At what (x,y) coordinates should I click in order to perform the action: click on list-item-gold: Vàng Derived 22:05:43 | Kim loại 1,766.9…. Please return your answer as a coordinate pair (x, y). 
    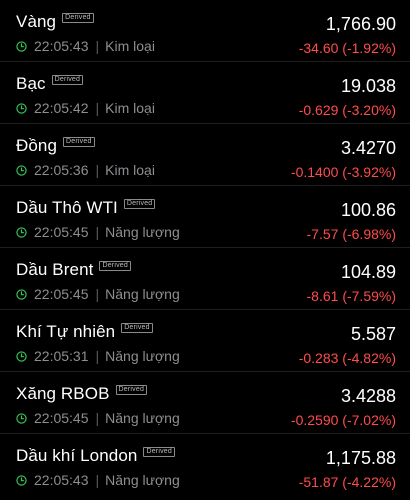
    Looking at the image, I should click on (205, 31).